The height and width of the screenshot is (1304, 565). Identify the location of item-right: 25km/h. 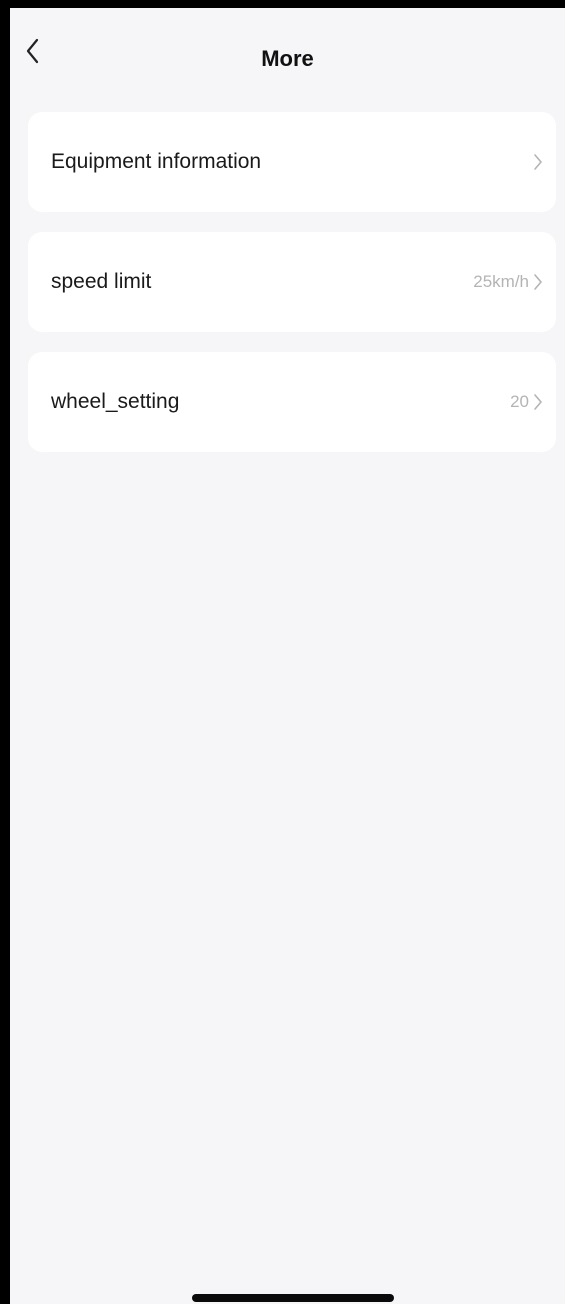
(508, 282).